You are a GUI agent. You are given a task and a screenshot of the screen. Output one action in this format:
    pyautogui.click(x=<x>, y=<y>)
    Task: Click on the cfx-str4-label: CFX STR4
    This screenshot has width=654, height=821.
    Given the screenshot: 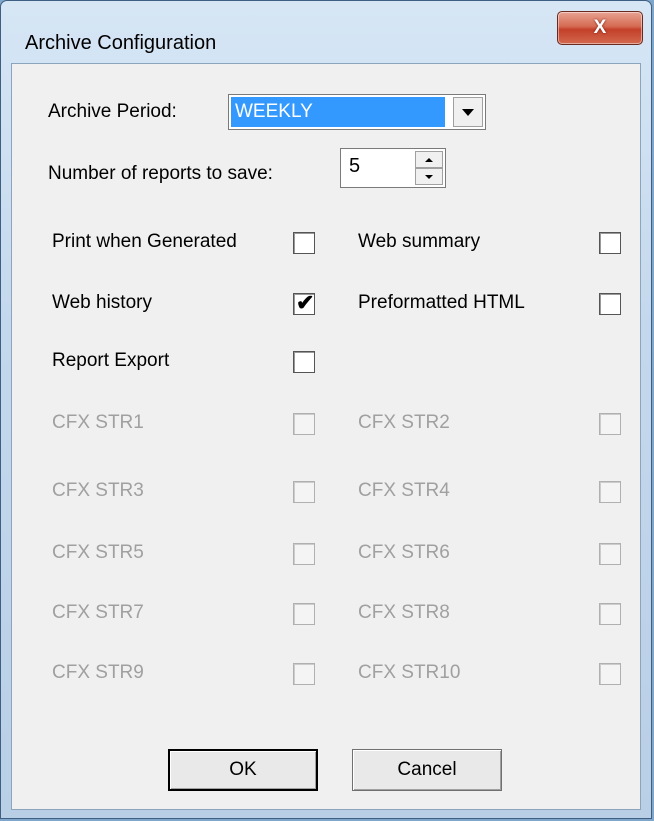 What is the action you would take?
    pyautogui.click(x=404, y=490)
    